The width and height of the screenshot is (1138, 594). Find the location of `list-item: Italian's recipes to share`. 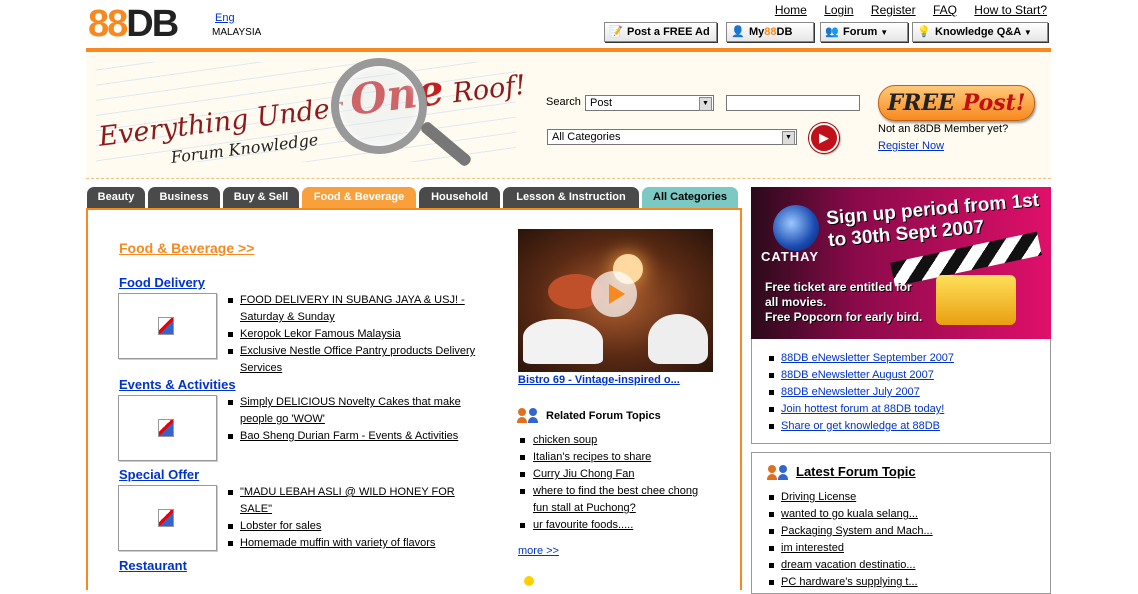

list-item: Italian's recipes to share is located at coordinates (615, 457).